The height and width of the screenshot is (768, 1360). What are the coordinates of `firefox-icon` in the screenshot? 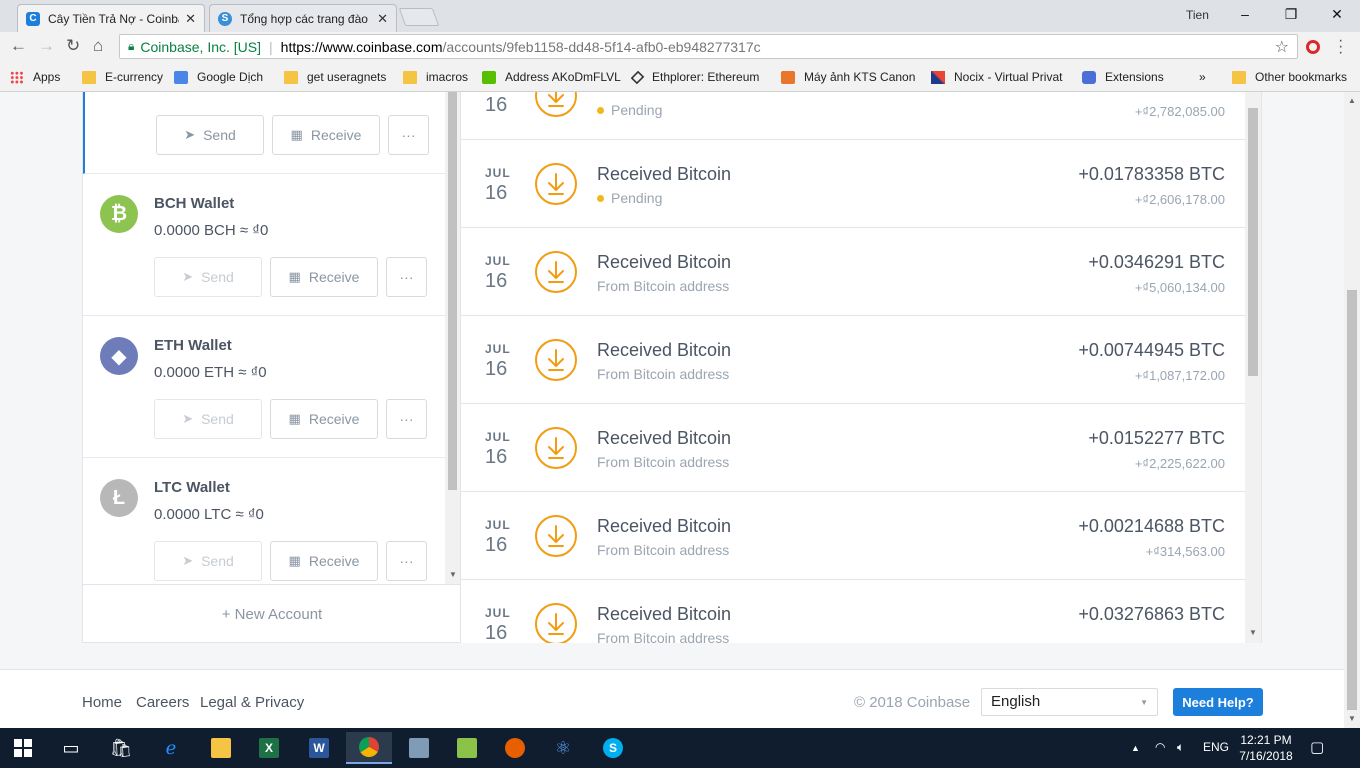 It's located at (515, 748).